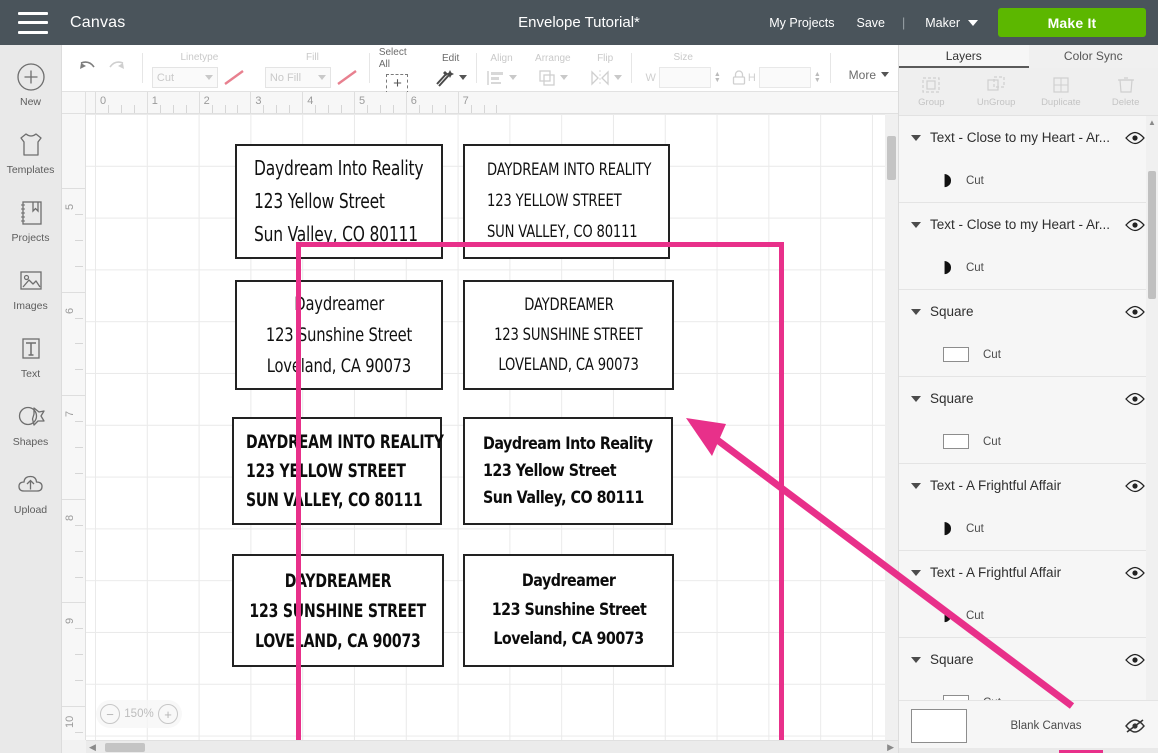 The height and width of the screenshot is (753, 1158). I want to click on sidebar-item-projects: Projects, so click(31, 229).